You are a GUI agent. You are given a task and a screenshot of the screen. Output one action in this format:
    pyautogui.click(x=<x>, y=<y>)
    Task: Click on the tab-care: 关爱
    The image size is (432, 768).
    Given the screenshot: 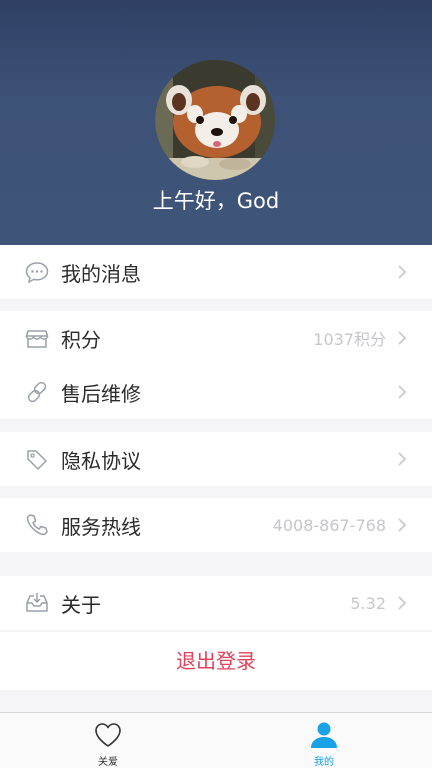 What is the action you would take?
    pyautogui.click(x=108, y=740)
    